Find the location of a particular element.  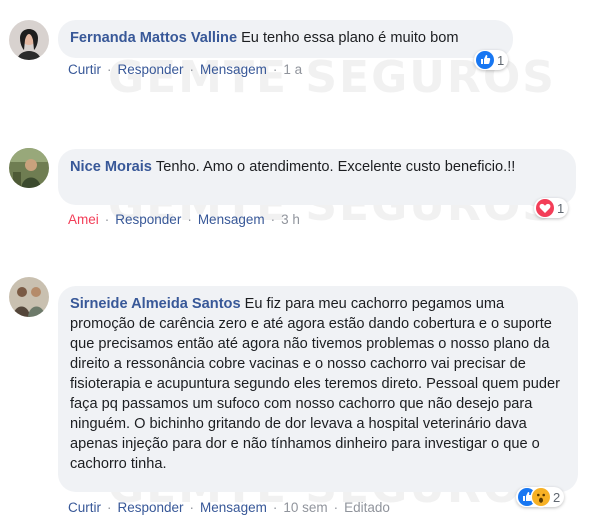

message-button: Mensagem is located at coordinates (233, 507).